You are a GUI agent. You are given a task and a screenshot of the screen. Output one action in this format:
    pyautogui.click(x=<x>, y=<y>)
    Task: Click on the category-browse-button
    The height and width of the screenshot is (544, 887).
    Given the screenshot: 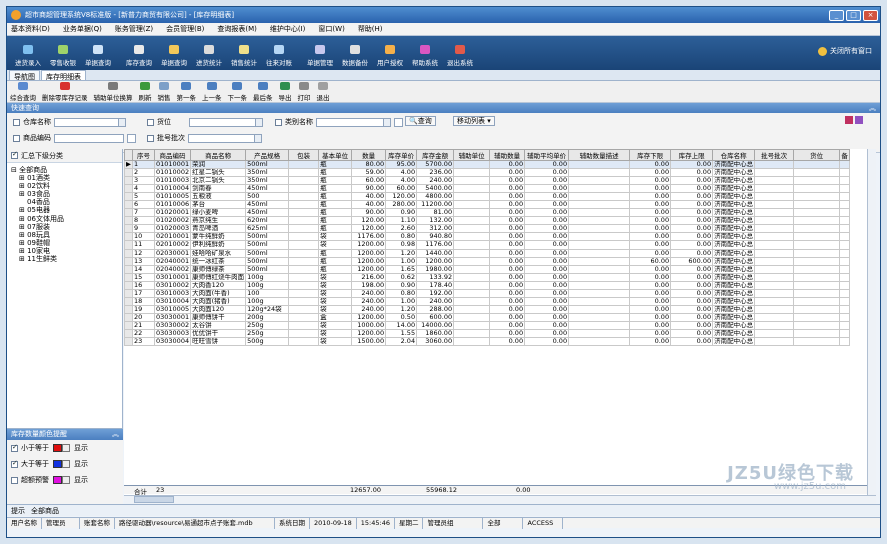 What is the action you would take?
    pyautogui.click(x=398, y=122)
    